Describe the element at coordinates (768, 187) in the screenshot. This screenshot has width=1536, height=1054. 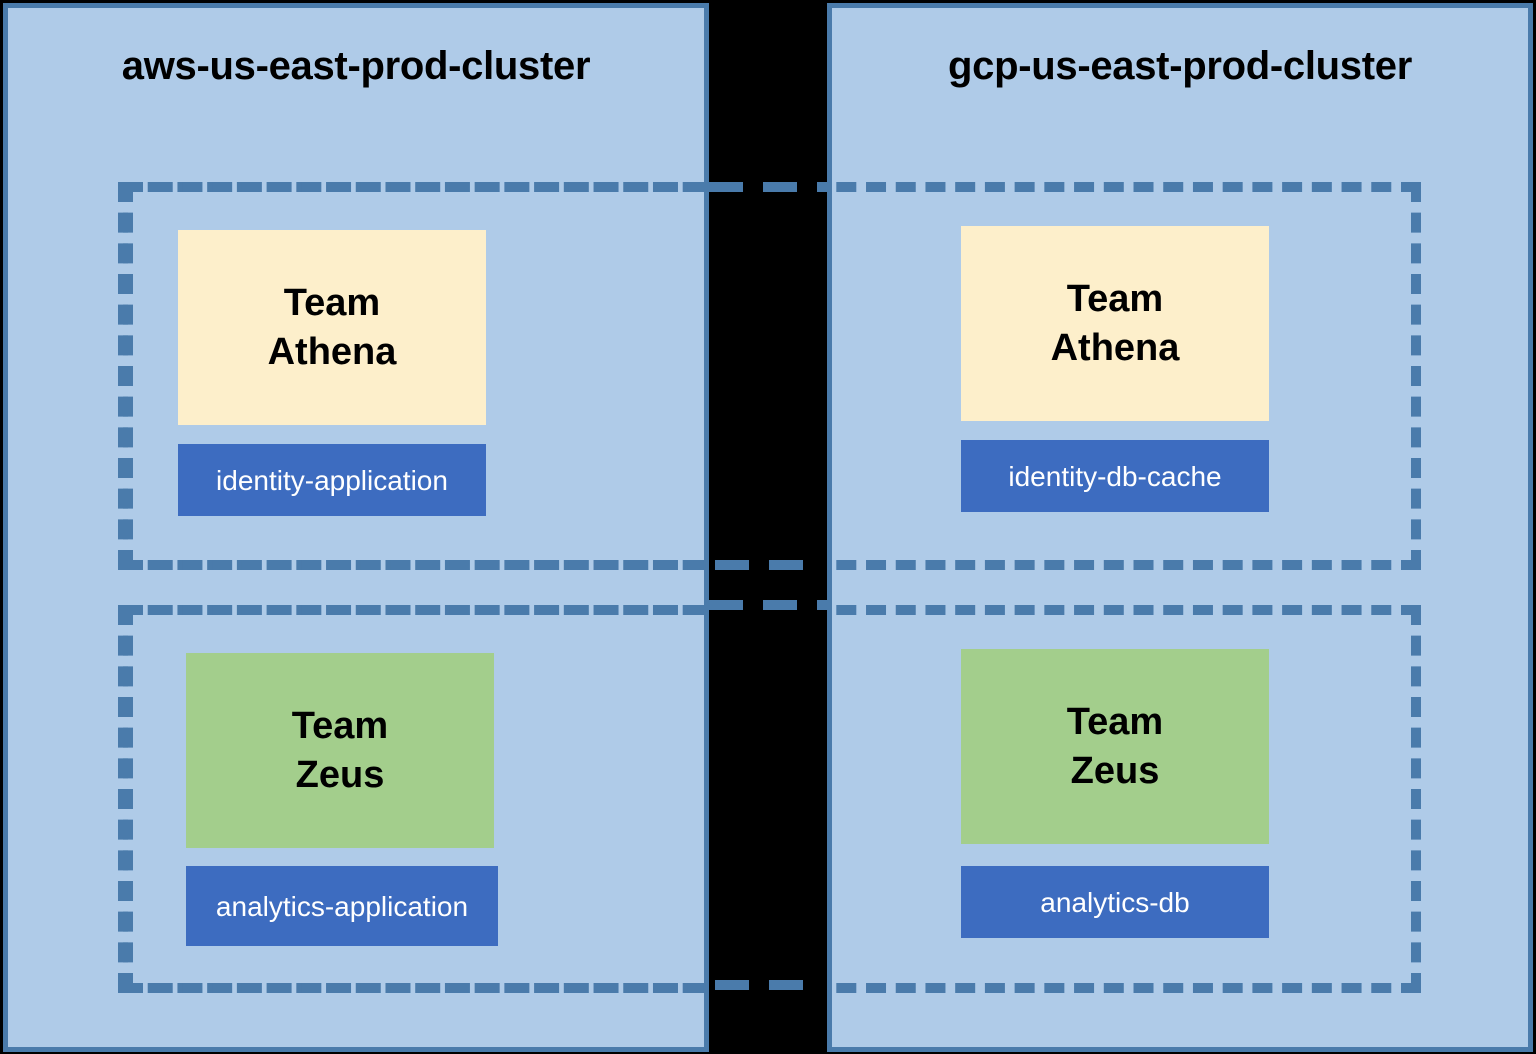
I see `dash-crossing-athena-top` at that location.